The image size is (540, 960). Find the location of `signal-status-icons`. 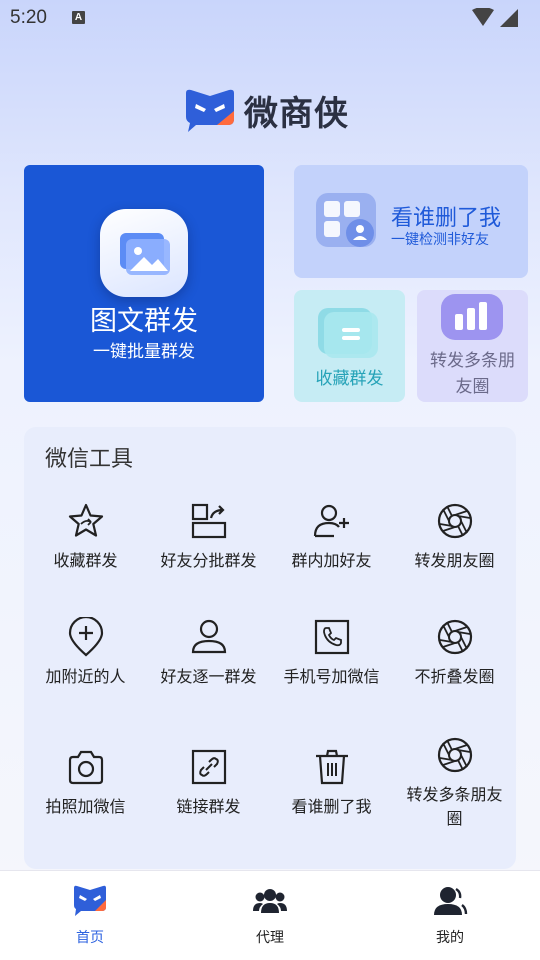

signal-status-icons is located at coordinates (495, 17).